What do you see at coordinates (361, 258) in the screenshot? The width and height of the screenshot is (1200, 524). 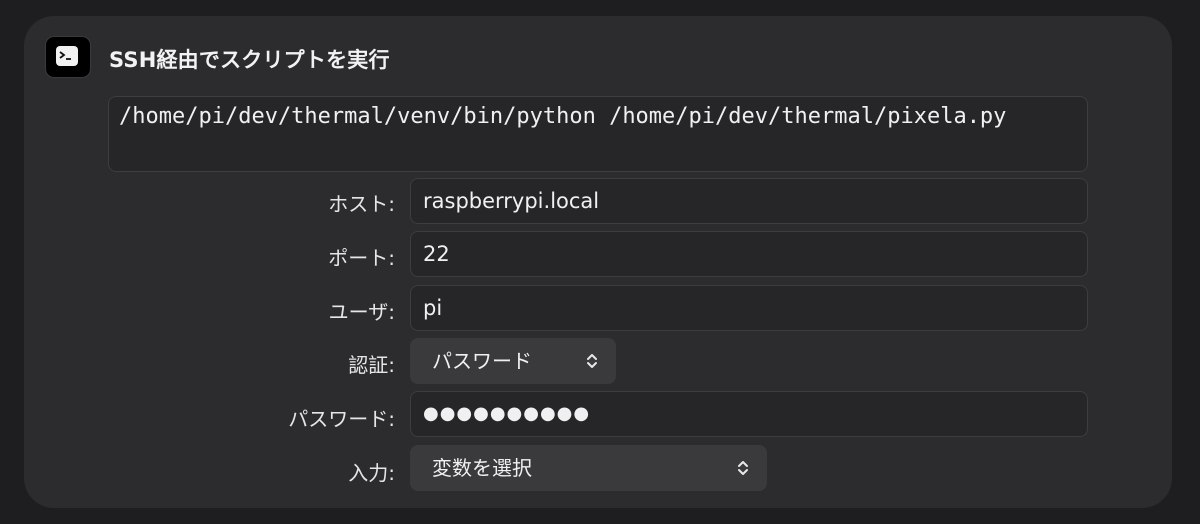 I see `port-label: ポート:` at bounding box center [361, 258].